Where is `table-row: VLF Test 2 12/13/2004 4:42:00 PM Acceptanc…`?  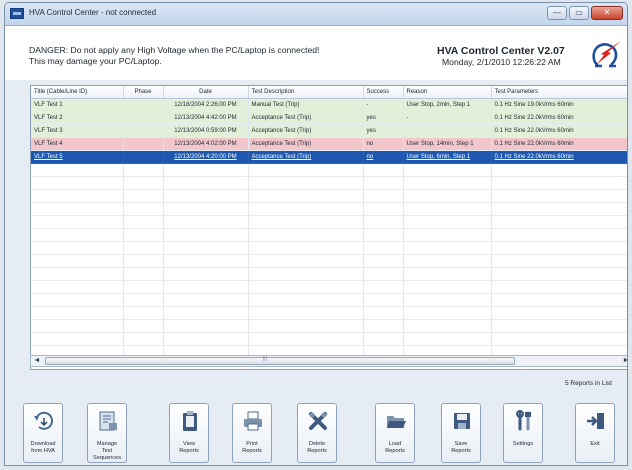 table-row: VLF Test 2 12/13/2004 4:42:00 PM Acceptanc… is located at coordinates (329, 118).